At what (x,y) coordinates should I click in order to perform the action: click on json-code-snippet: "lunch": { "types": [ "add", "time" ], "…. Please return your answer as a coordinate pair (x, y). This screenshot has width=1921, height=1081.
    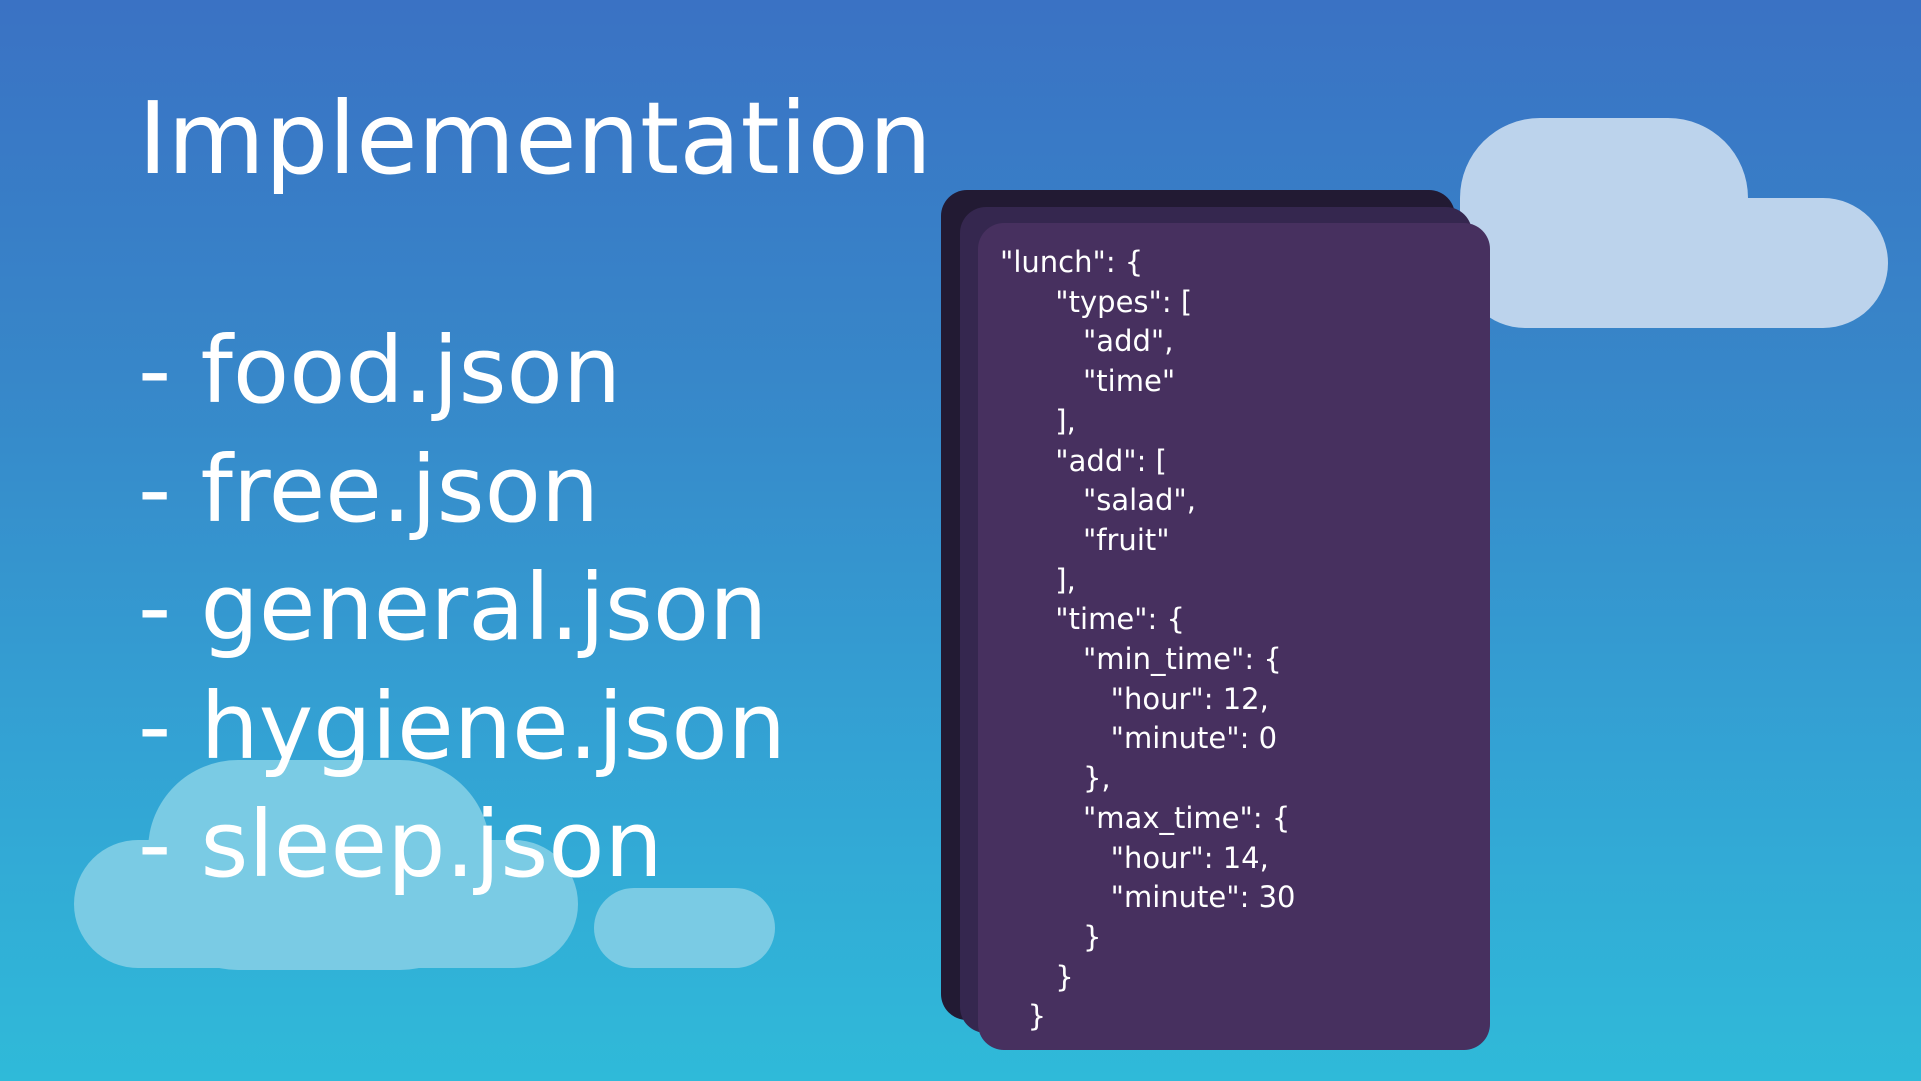
    Looking at the image, I should click on (1148, 639).